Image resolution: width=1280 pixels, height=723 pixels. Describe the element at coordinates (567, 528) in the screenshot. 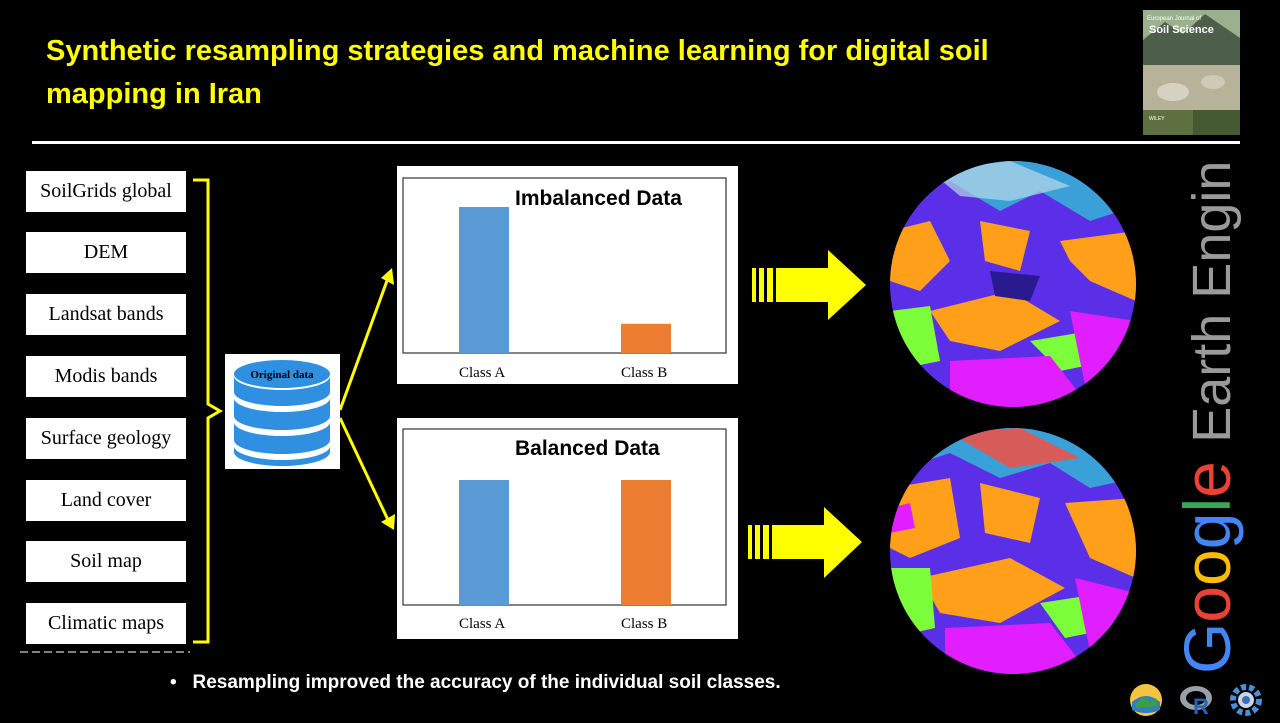

I see `balanced-chart: Balanced Data Class A Class B` at that location.